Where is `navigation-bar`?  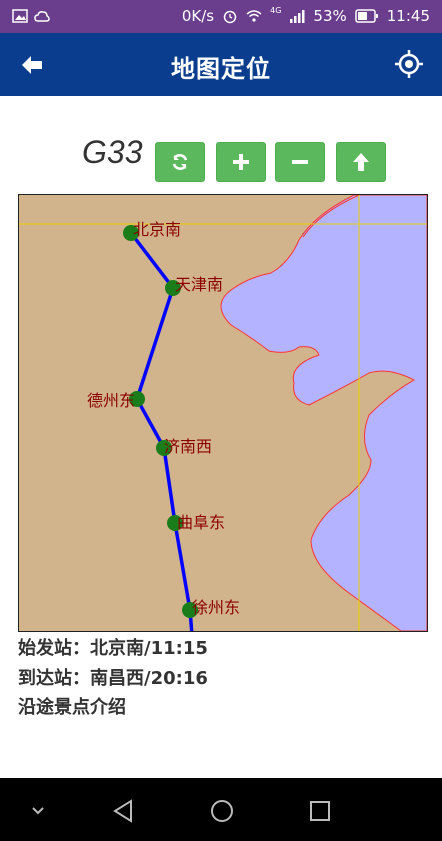
navigation-bar is located at coordinates (221, 809).